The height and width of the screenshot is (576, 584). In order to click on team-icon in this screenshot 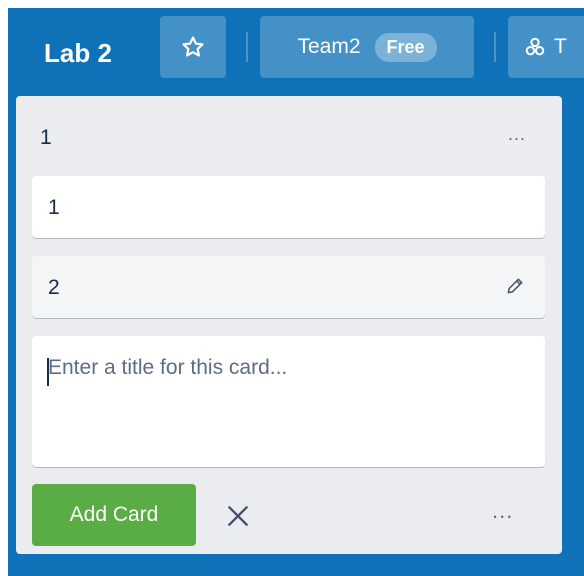, I will do `click(535, 46)`.